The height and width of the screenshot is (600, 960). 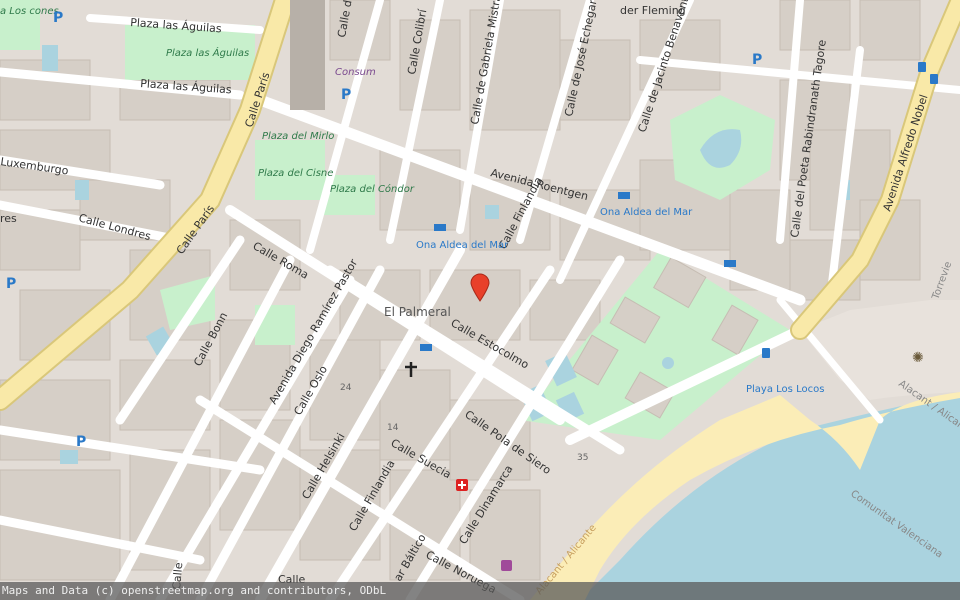 What do you see at coordinates (8, 218) in the screenshot?
I see `label-londres-left: res` at bounding box center [8, 218].